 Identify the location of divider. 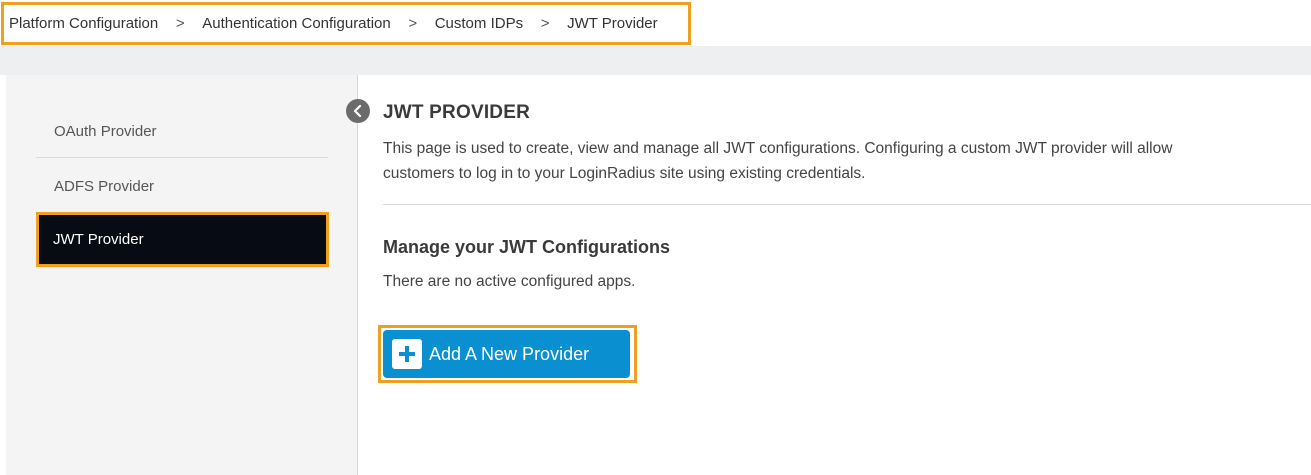
(847, 204).